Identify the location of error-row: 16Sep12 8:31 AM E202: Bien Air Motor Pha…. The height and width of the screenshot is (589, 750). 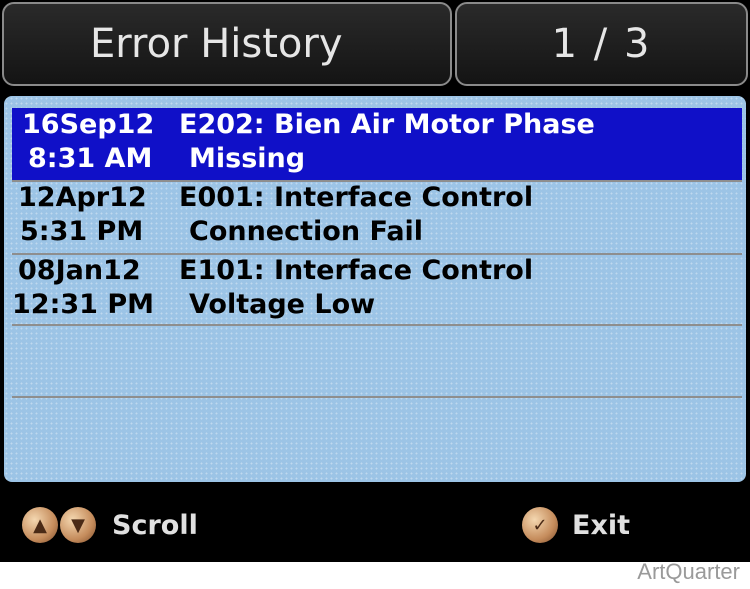
(377, 144).